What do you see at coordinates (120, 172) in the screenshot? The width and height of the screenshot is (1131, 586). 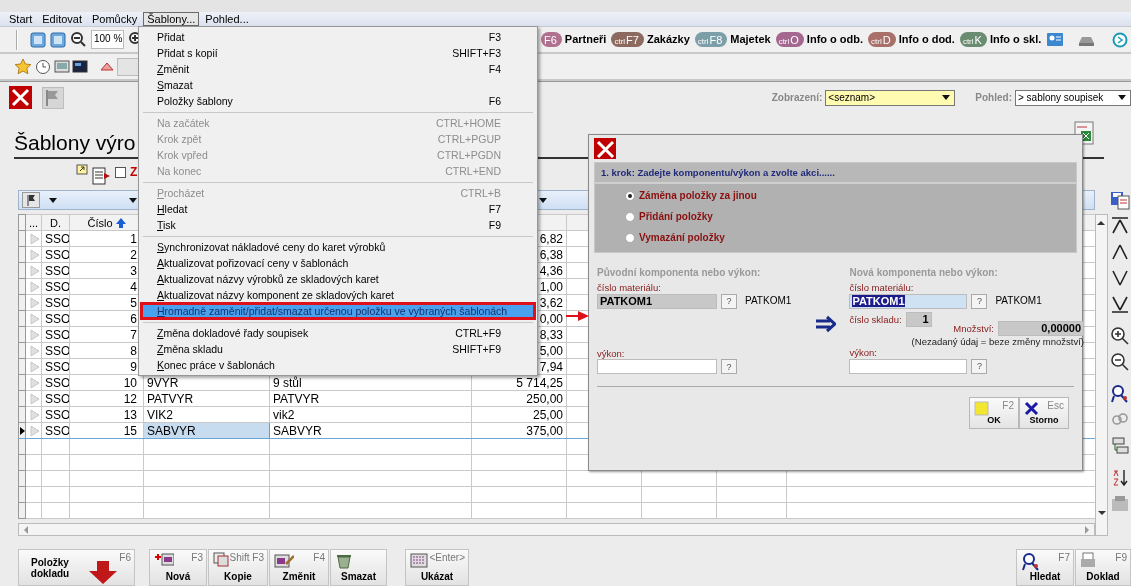 I see `checkbox` at bounding box center [120, 172].